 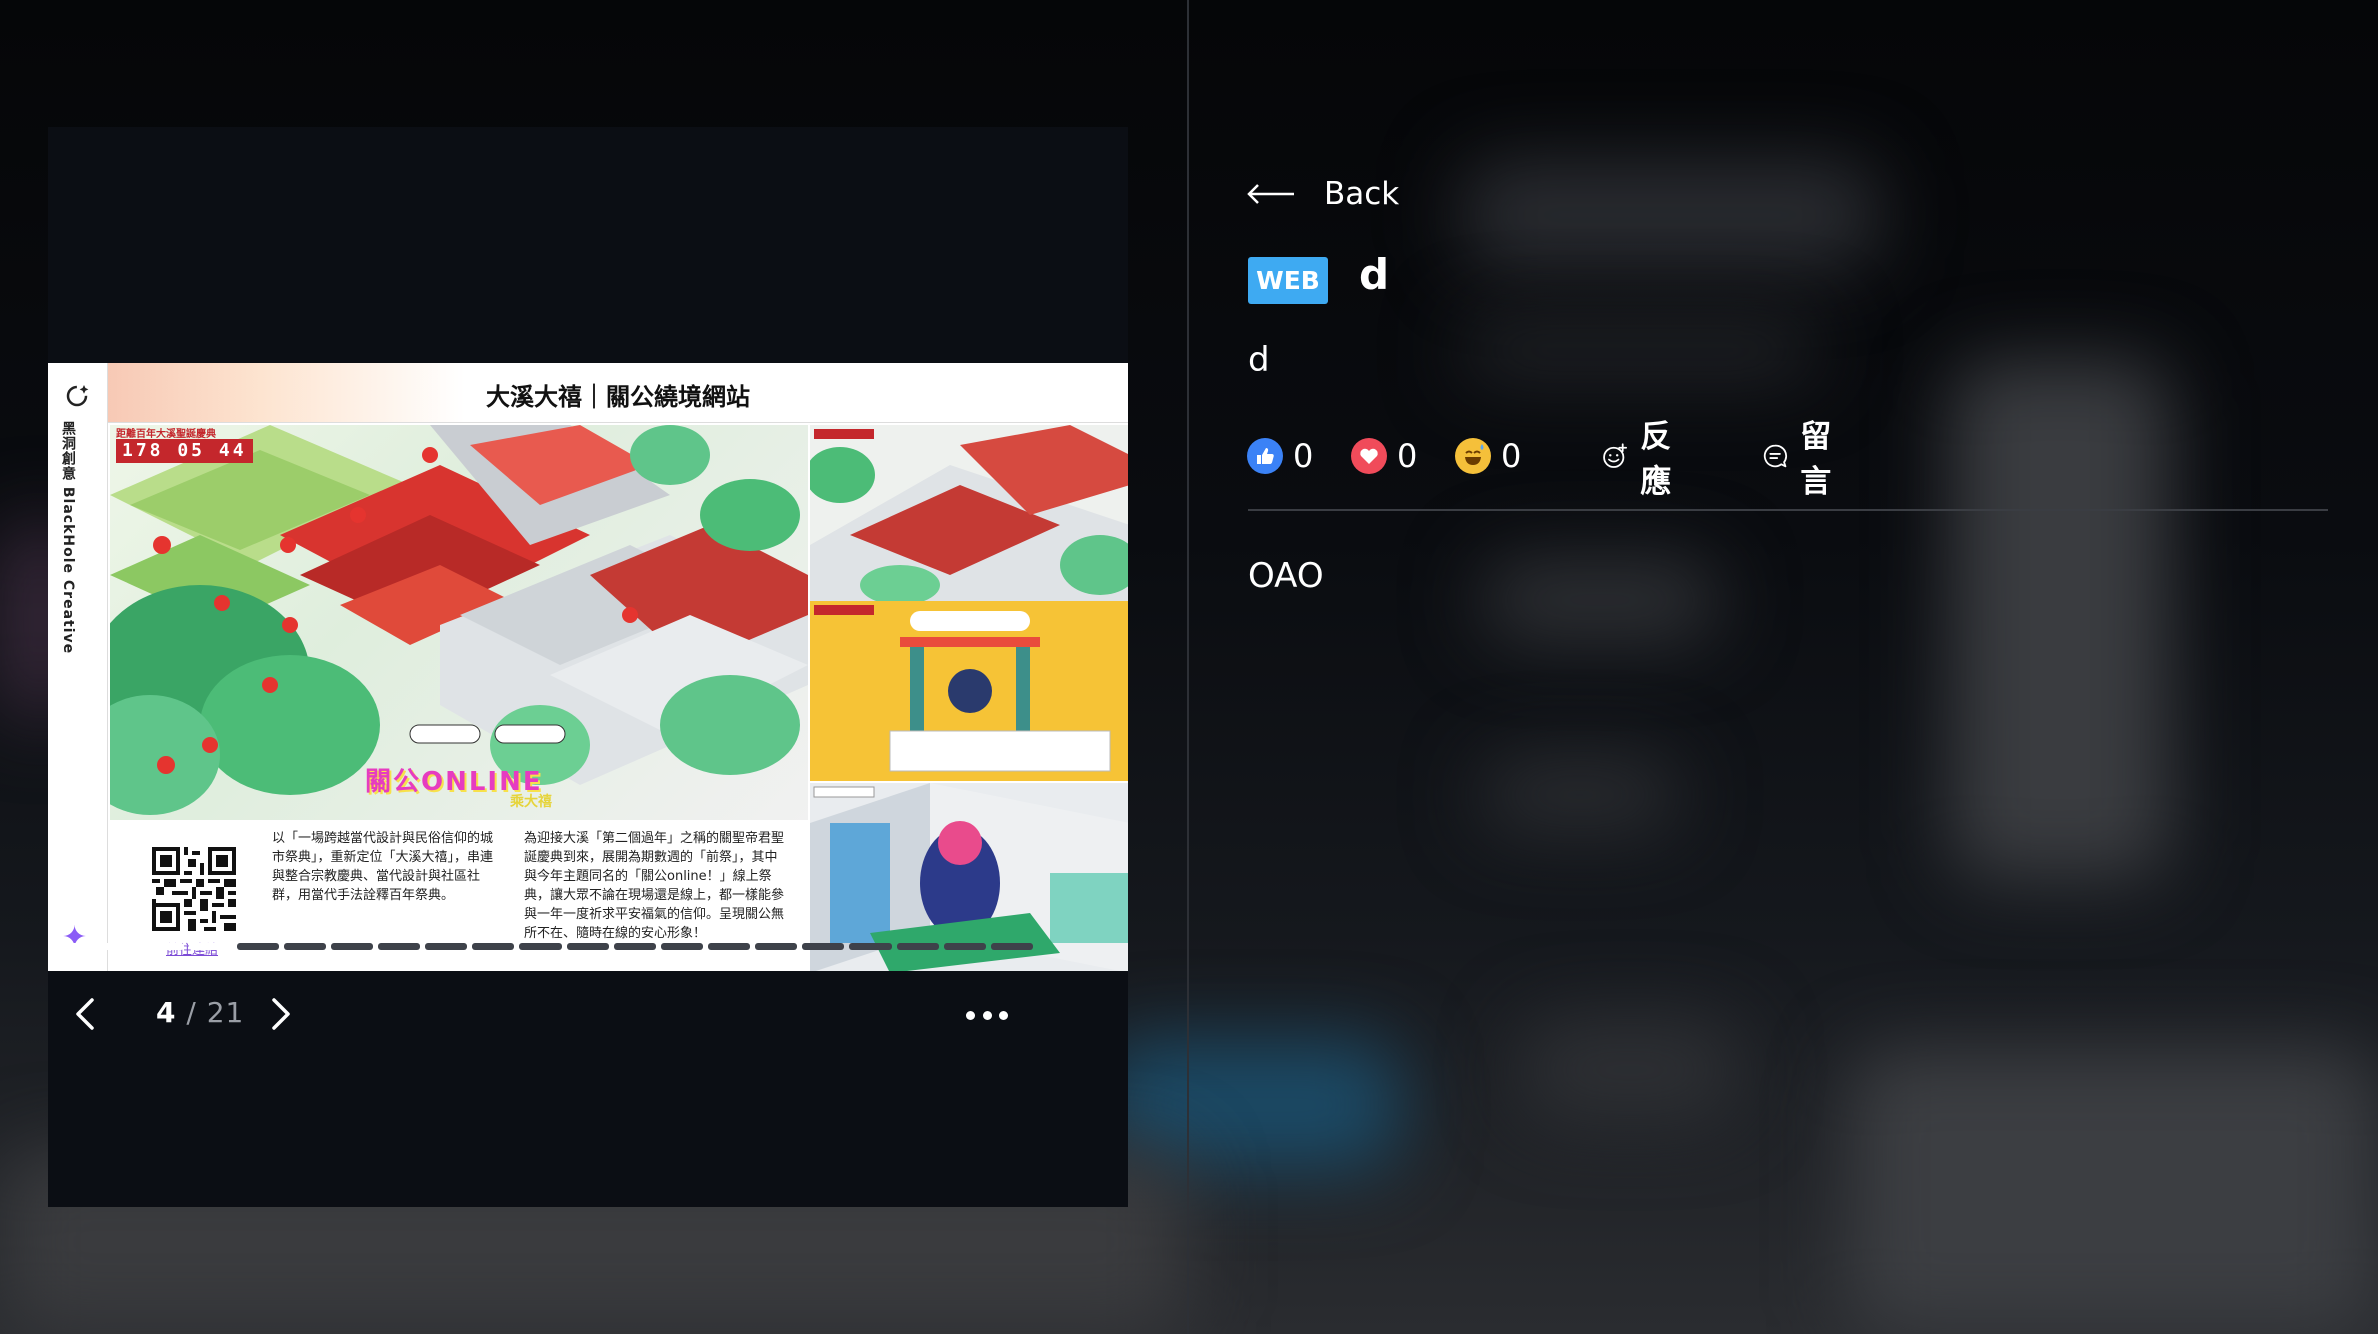 I want to click on laugh-sweat-icon, so click(x=1473, y=456).